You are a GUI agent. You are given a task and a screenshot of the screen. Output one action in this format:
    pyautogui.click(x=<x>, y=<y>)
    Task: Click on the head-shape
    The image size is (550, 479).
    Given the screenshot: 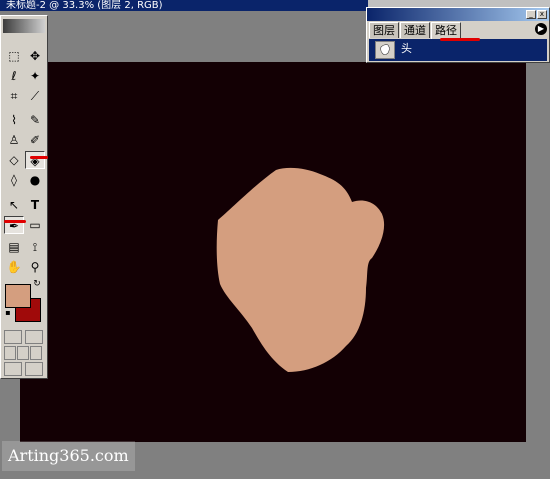 What is the action you would take?
    pyautogui.click(x=300, y=269)
    